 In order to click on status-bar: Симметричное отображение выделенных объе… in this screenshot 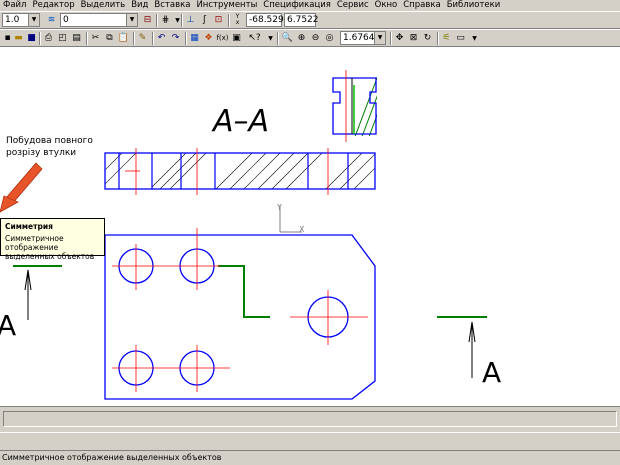, I will do `click(310, 457)`.